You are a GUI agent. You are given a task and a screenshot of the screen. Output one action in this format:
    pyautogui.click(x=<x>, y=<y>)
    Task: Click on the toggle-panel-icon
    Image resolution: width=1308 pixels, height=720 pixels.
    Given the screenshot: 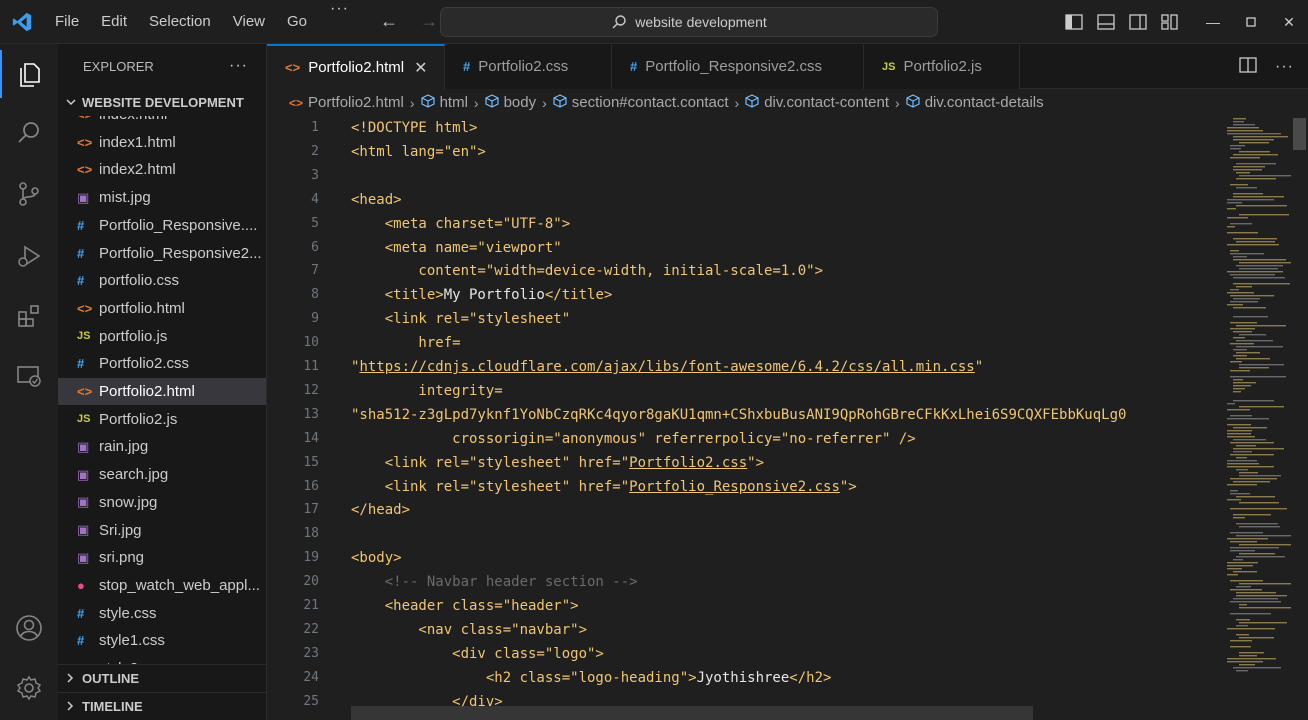 What is the action you would take?
    pyautogui.click(x=1106, y=22)
    